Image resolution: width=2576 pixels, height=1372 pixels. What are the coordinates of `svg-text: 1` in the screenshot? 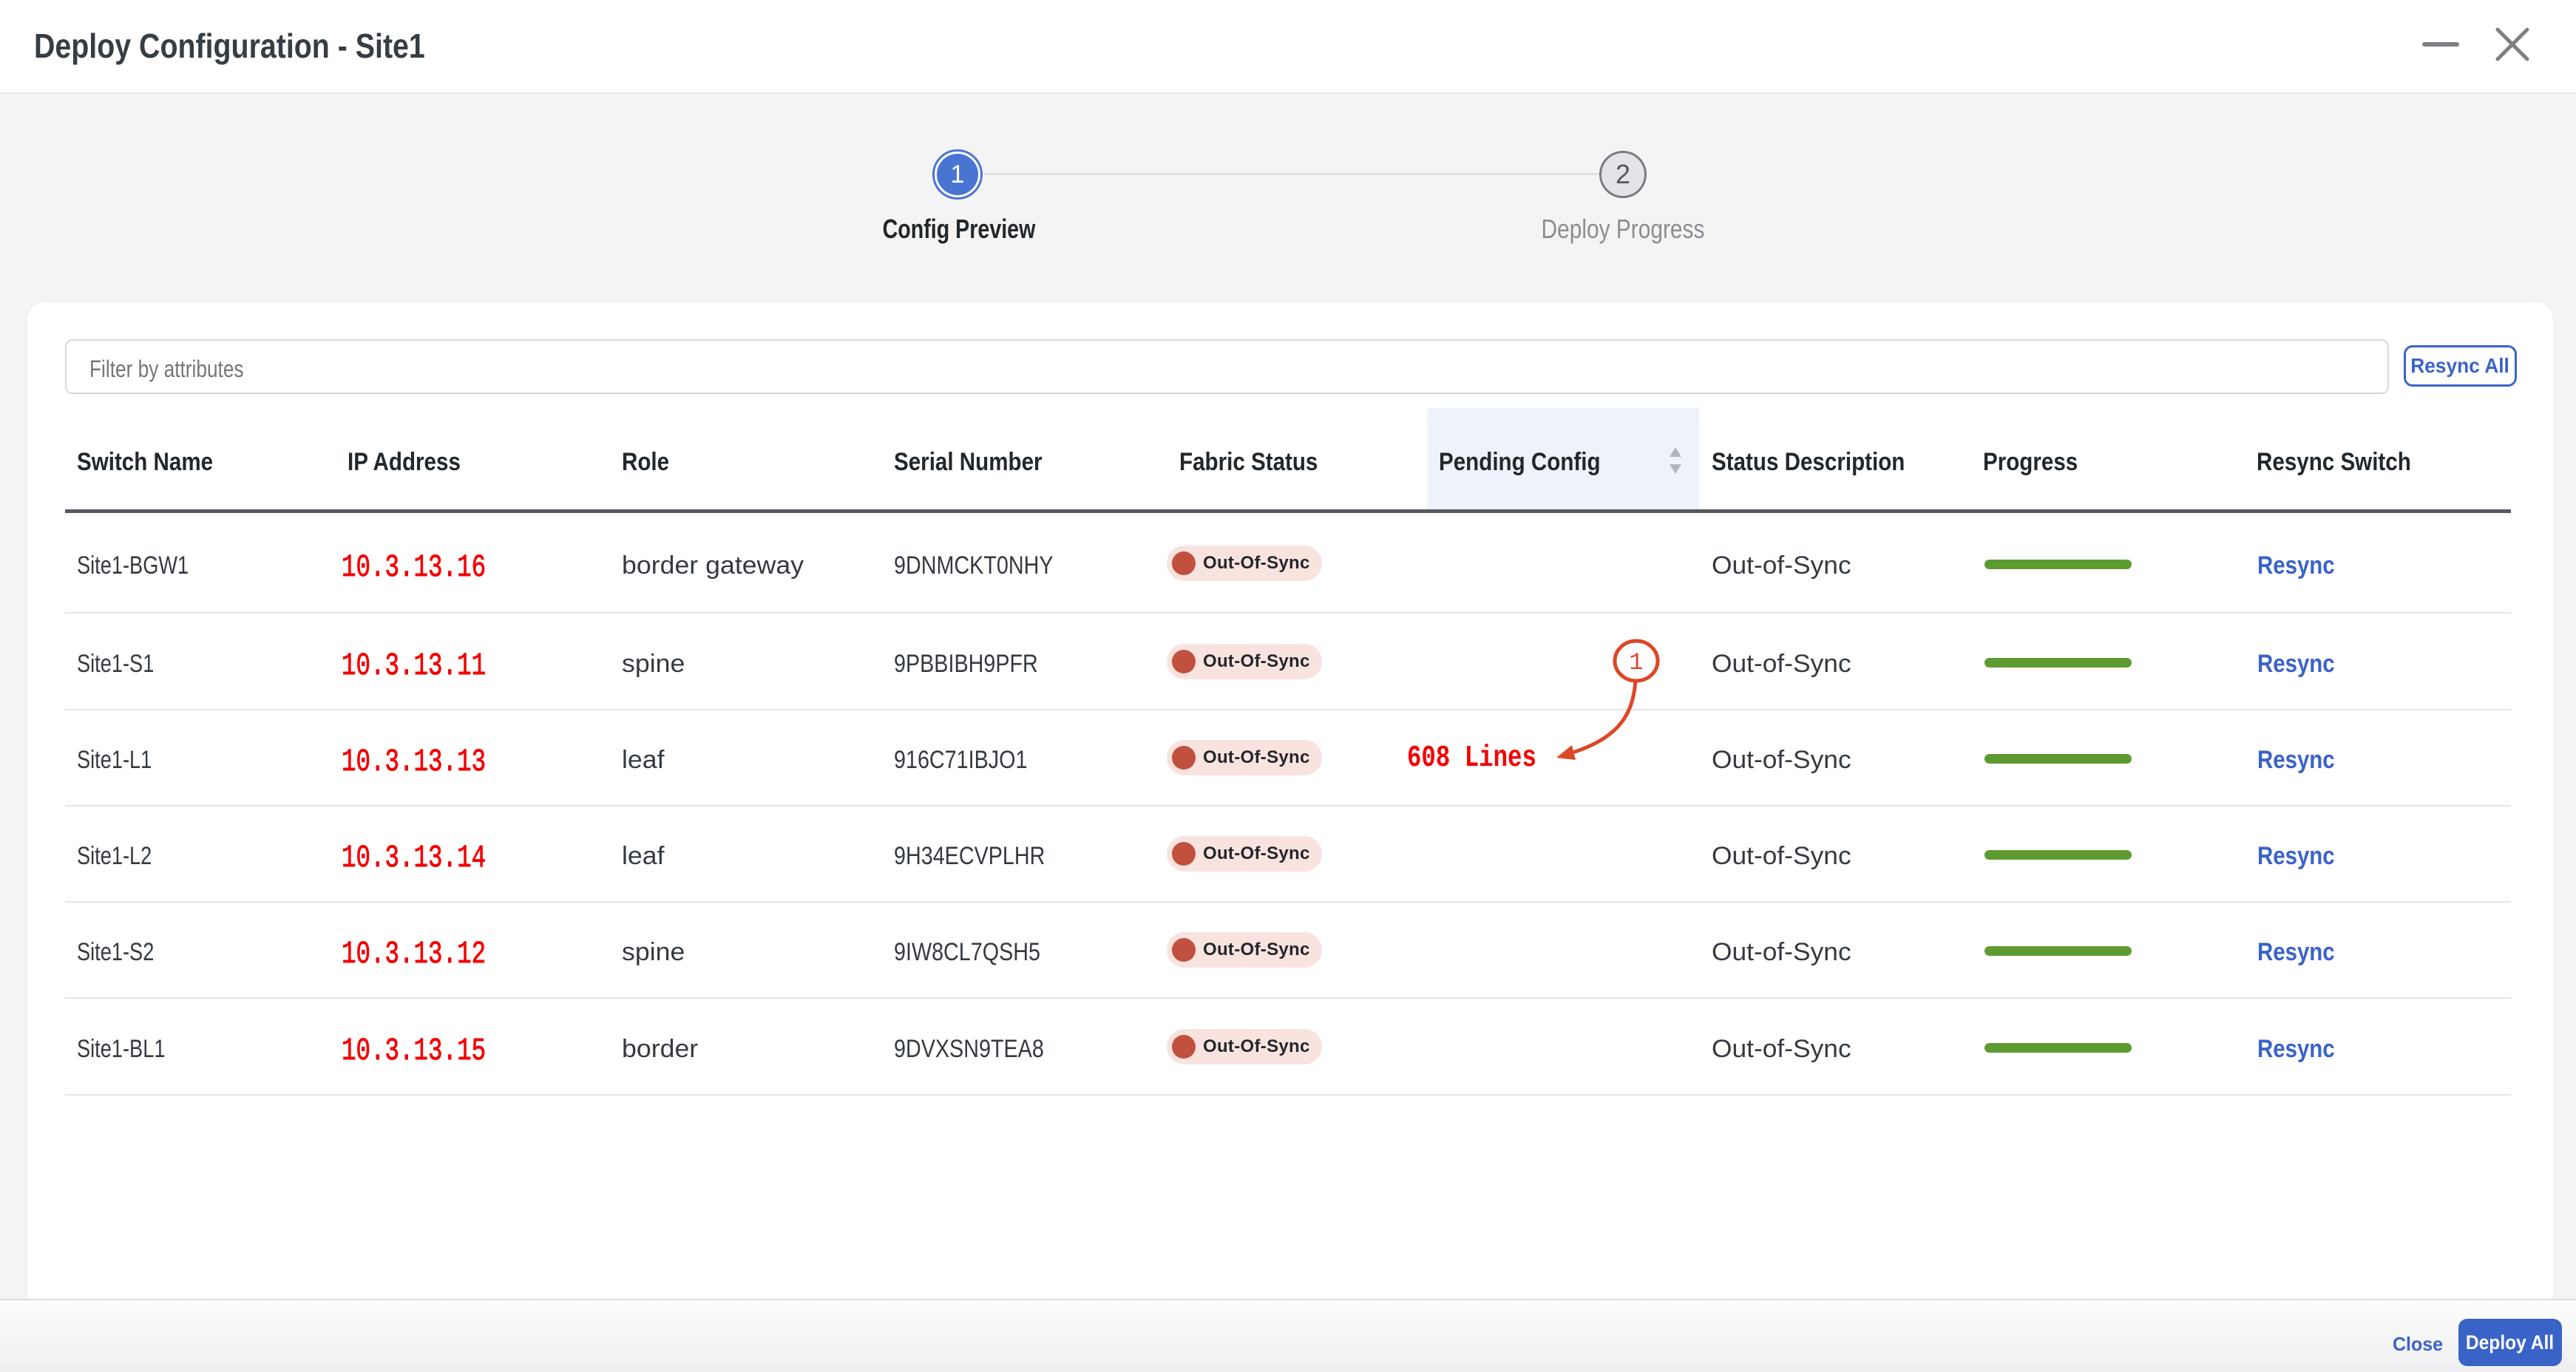 It's located at (1636, 662).